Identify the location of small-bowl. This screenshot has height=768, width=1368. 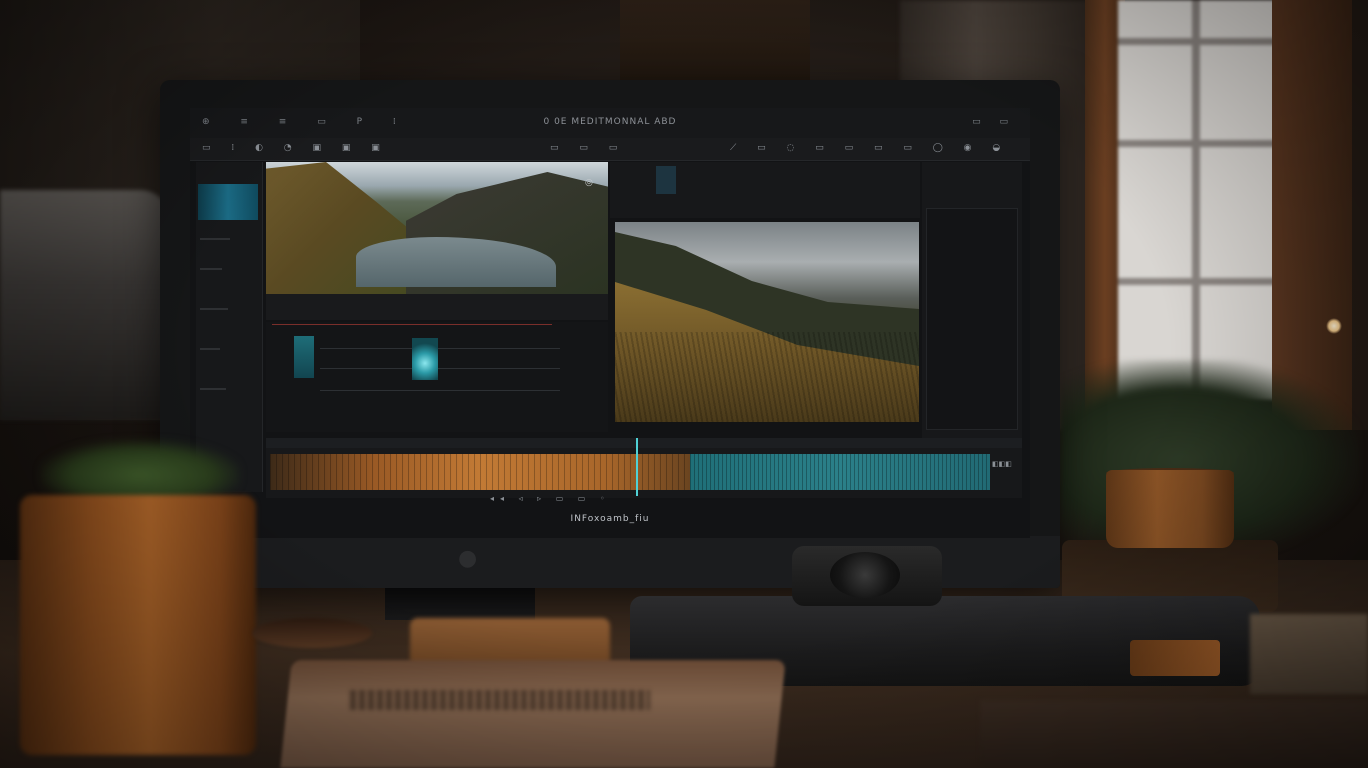
(312, 633).